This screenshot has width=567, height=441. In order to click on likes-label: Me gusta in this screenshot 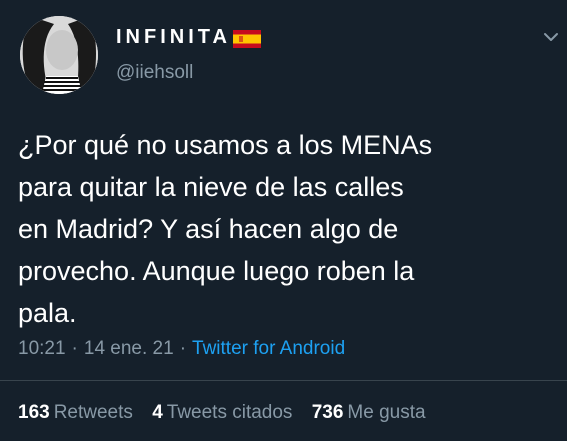, I will do `click(386, 412)`.